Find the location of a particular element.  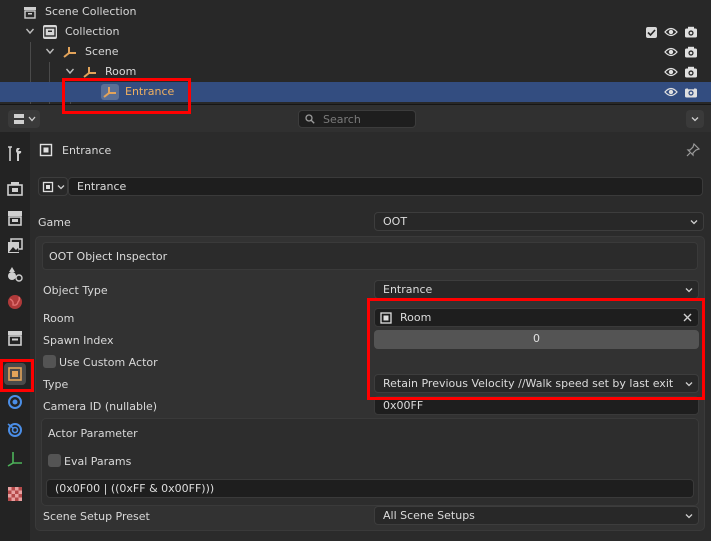

exclude-checkbox-icon is located at coordinates (651, 32).